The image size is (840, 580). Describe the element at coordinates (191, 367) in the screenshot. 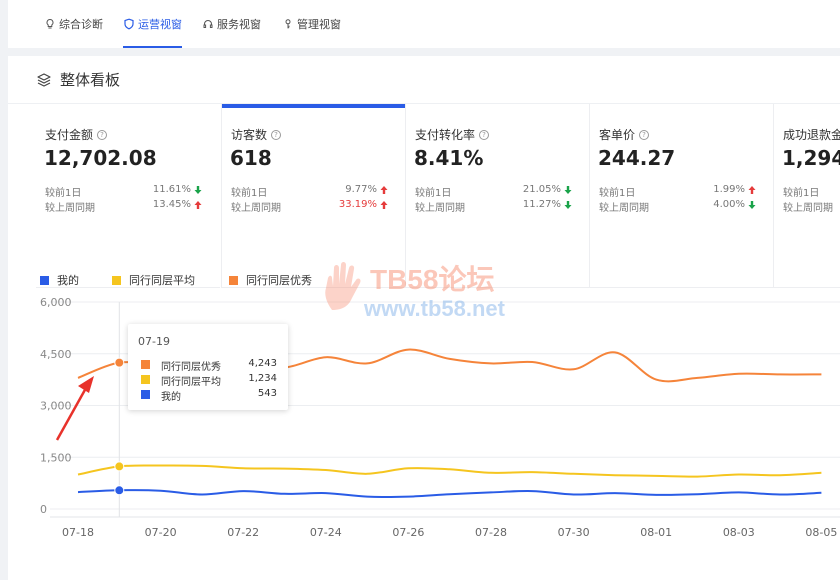

I see `tooltip-series-name: 同行同层优秀` at that location.